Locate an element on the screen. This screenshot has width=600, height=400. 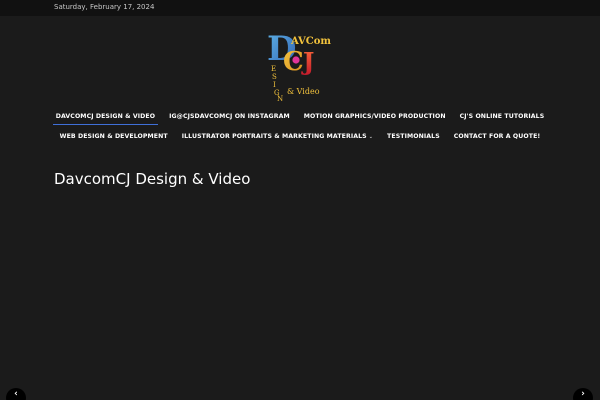
nav-item-online-tutorials: CJ'S ONLINE TUTORIALS is located at coordinates (502, 117).